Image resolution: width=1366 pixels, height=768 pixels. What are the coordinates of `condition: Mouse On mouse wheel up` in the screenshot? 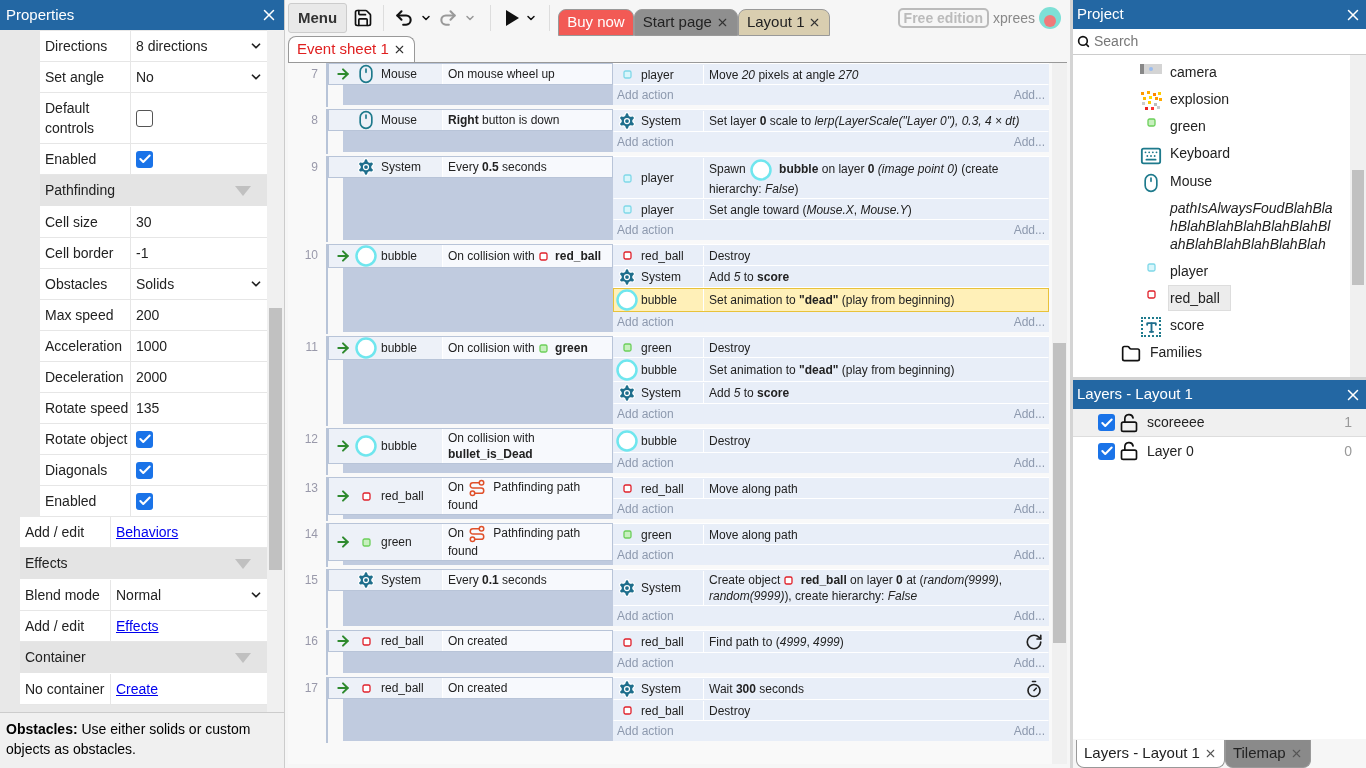 It's located at (470, 74).